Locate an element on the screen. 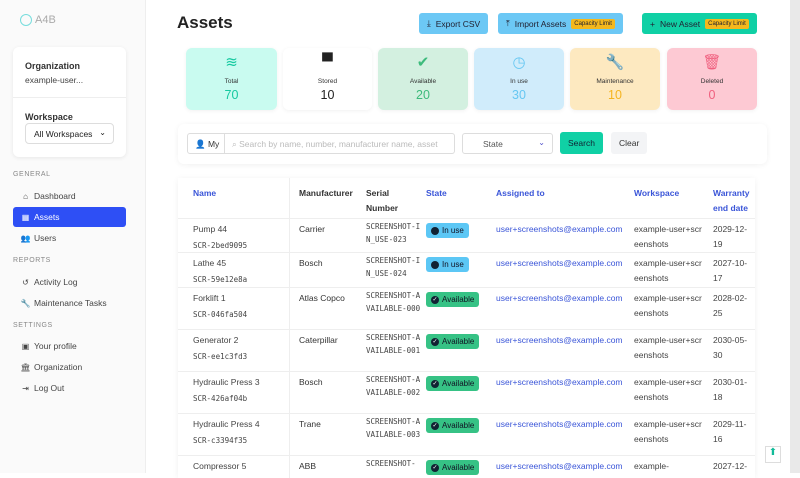  serial-number: SCREENSHOT-IN_USE-024 is located at coordinates (393, 267).